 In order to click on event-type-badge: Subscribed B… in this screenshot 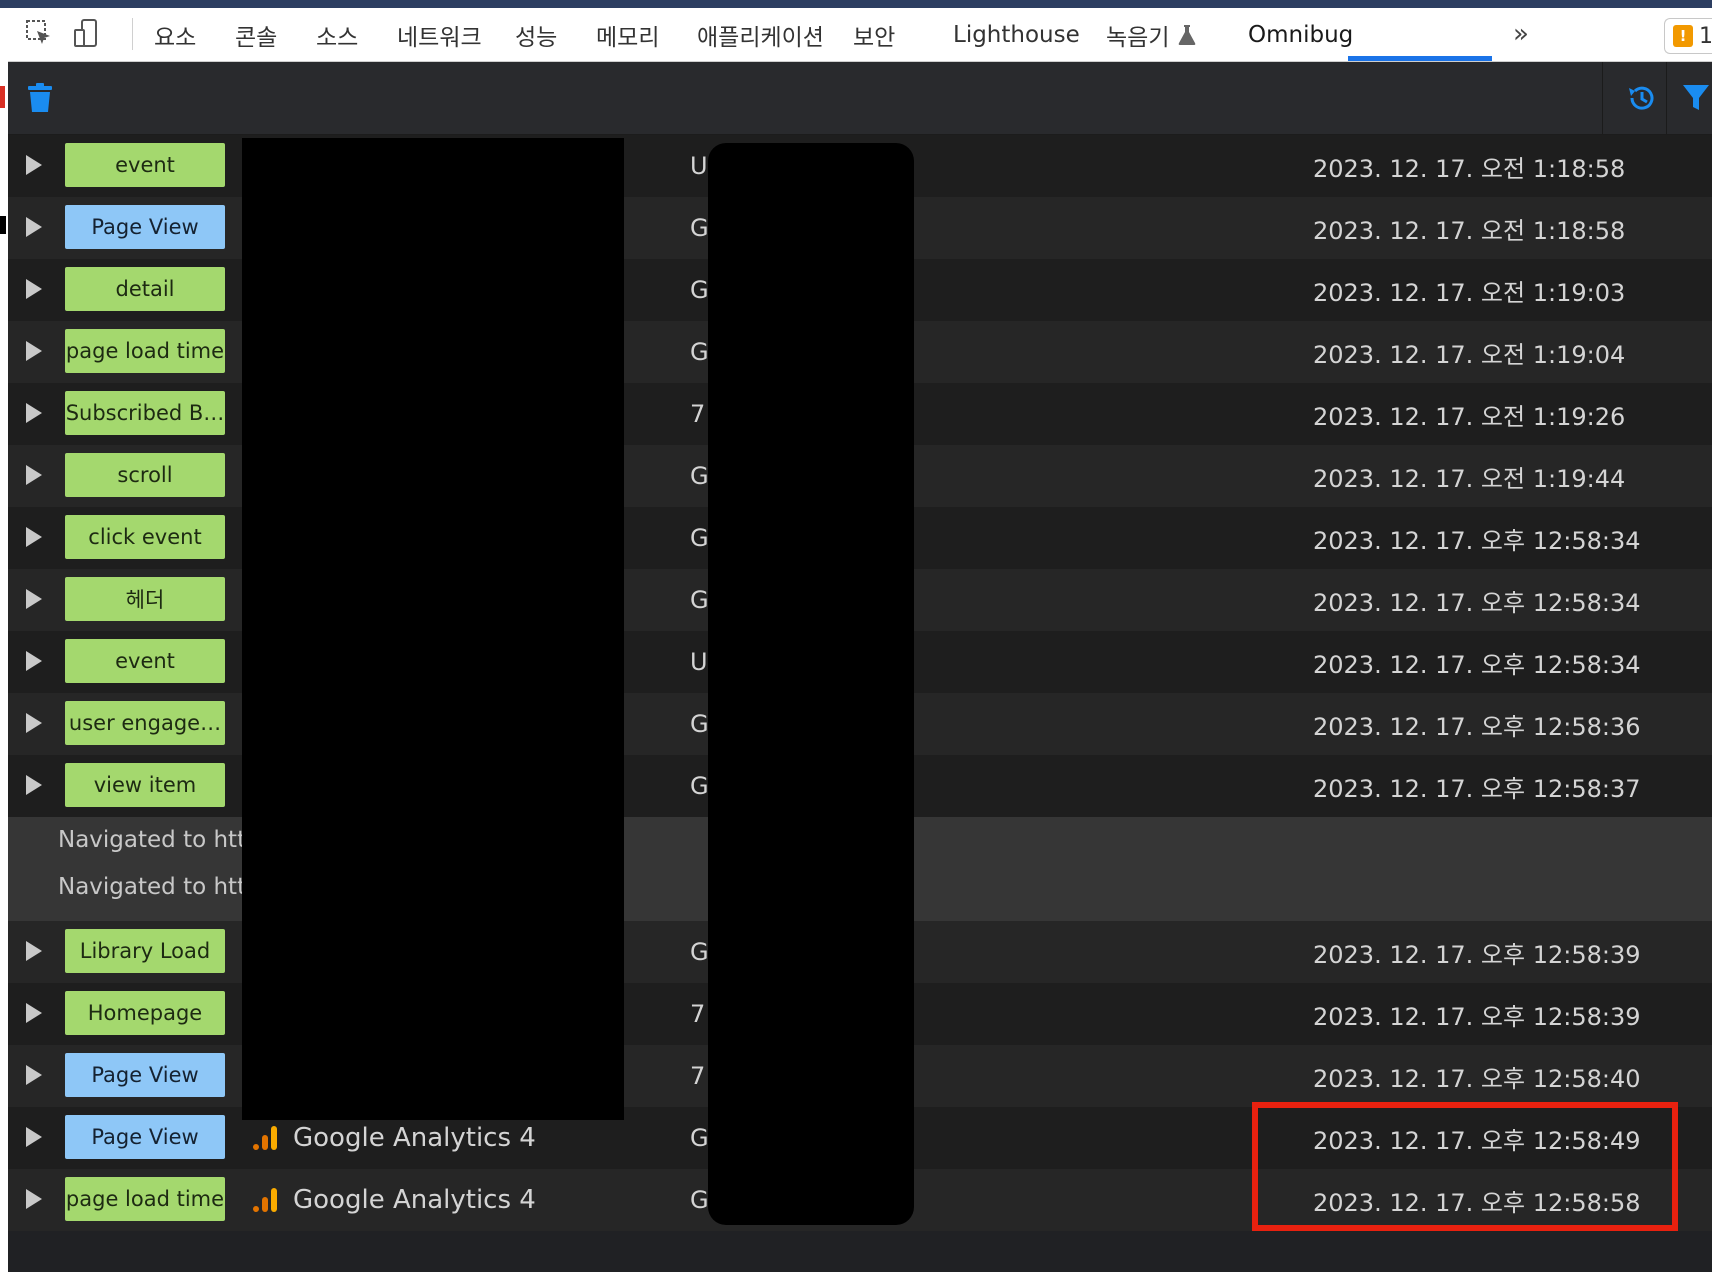, I will do `click(145, 413)`.